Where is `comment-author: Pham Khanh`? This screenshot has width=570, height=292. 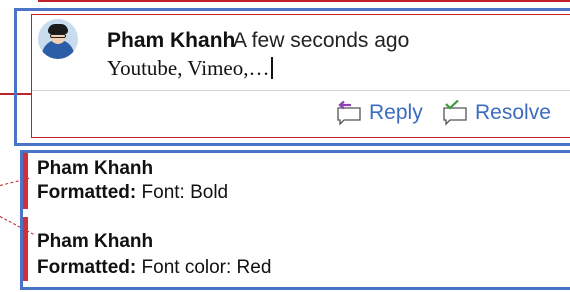
comment-author: Pham Khanh is located at coordinates (171, 40).